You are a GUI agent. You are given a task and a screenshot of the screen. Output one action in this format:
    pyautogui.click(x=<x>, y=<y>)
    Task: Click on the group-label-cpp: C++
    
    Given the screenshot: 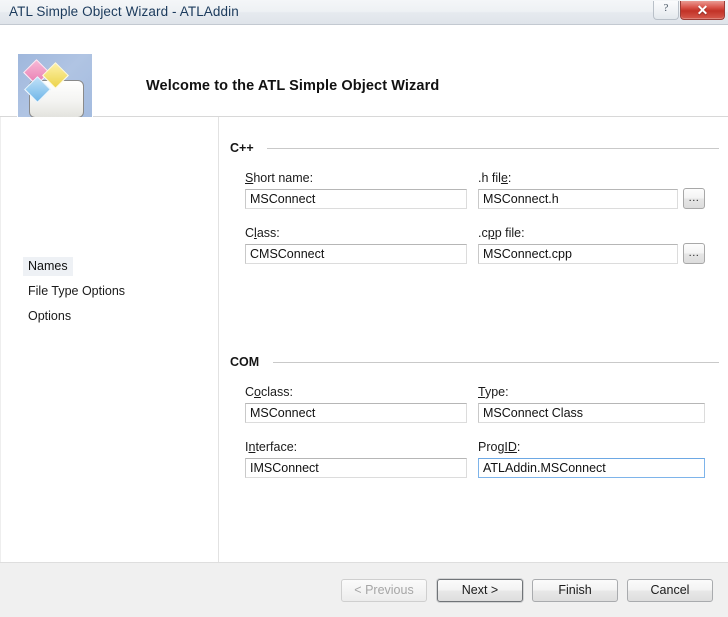 What is the action you would take?
    pyautogui.click(x=242, y=148)
    